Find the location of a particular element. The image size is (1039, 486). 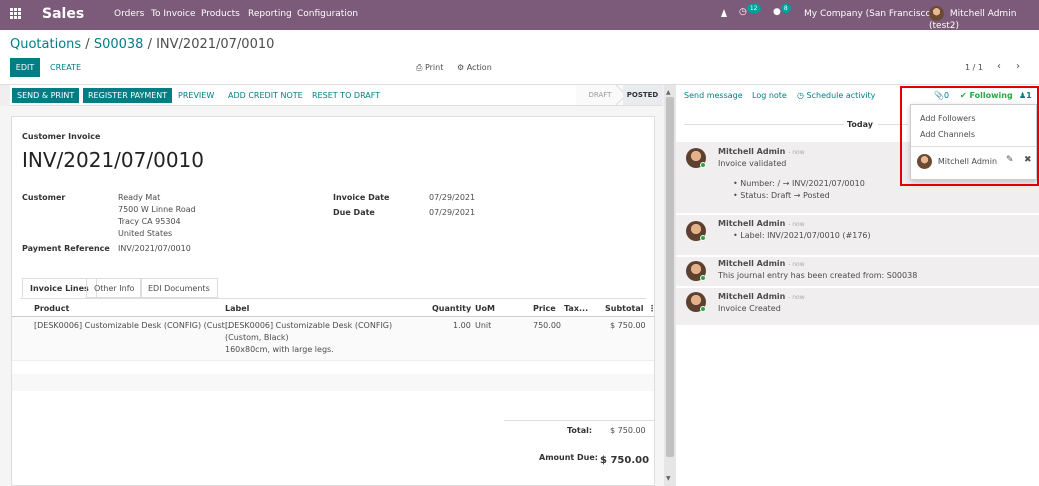

gear-icon: ⚙ is located at coordinates (461, 67).